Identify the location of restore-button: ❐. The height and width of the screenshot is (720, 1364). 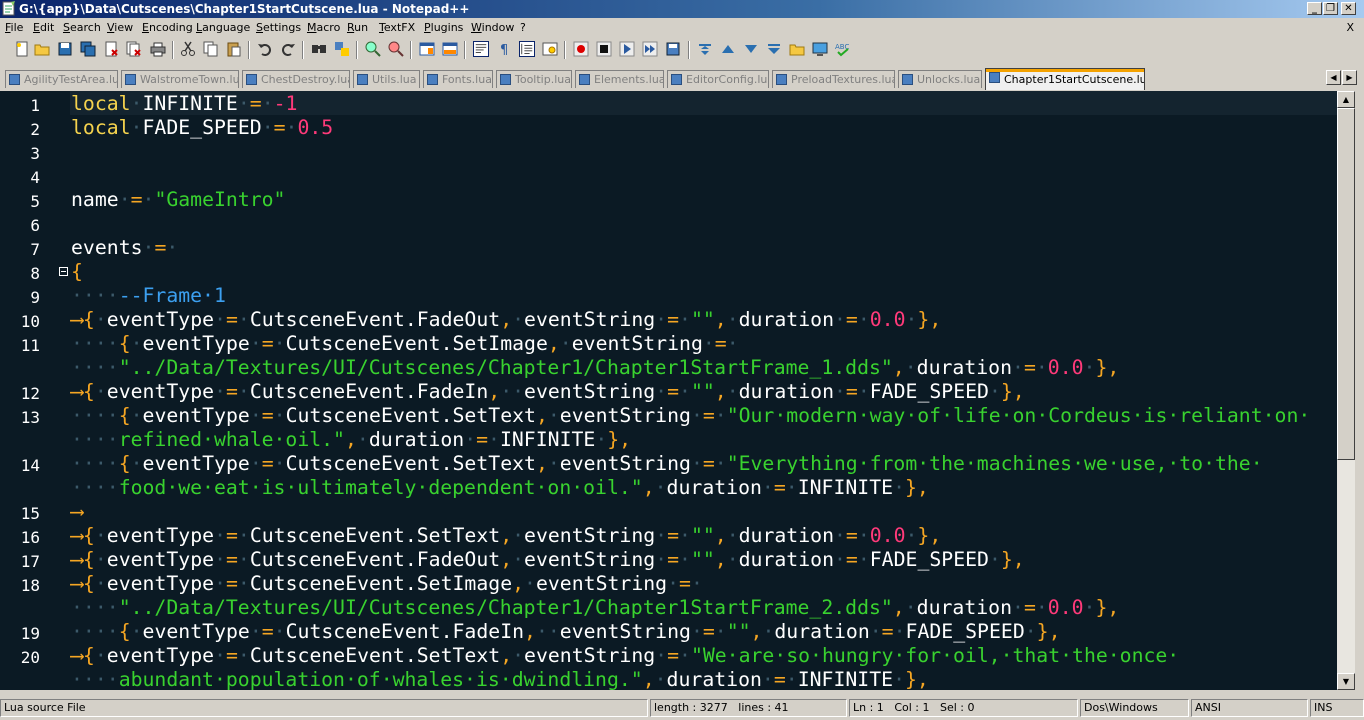
(1330, 8).